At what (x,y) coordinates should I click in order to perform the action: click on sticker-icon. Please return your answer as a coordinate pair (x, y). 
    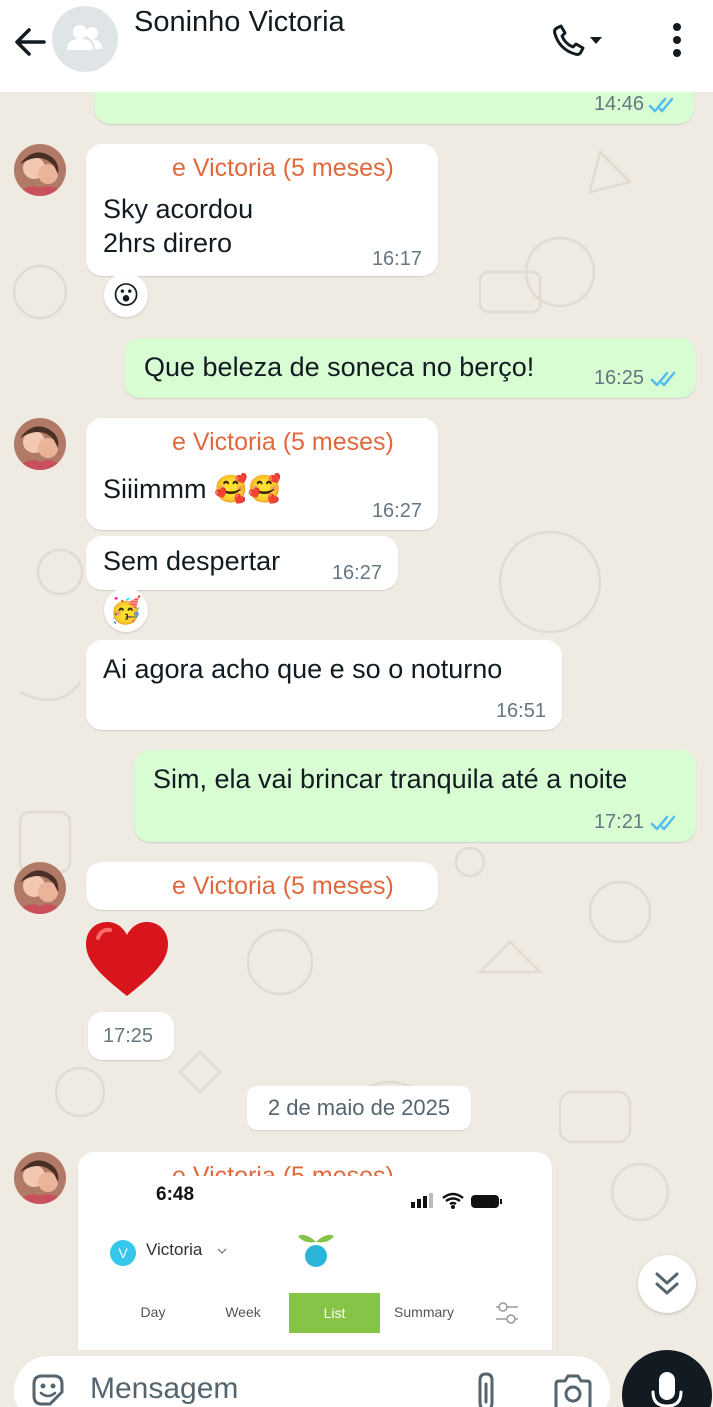
    Looking at the image, I should click on (48, 1390).